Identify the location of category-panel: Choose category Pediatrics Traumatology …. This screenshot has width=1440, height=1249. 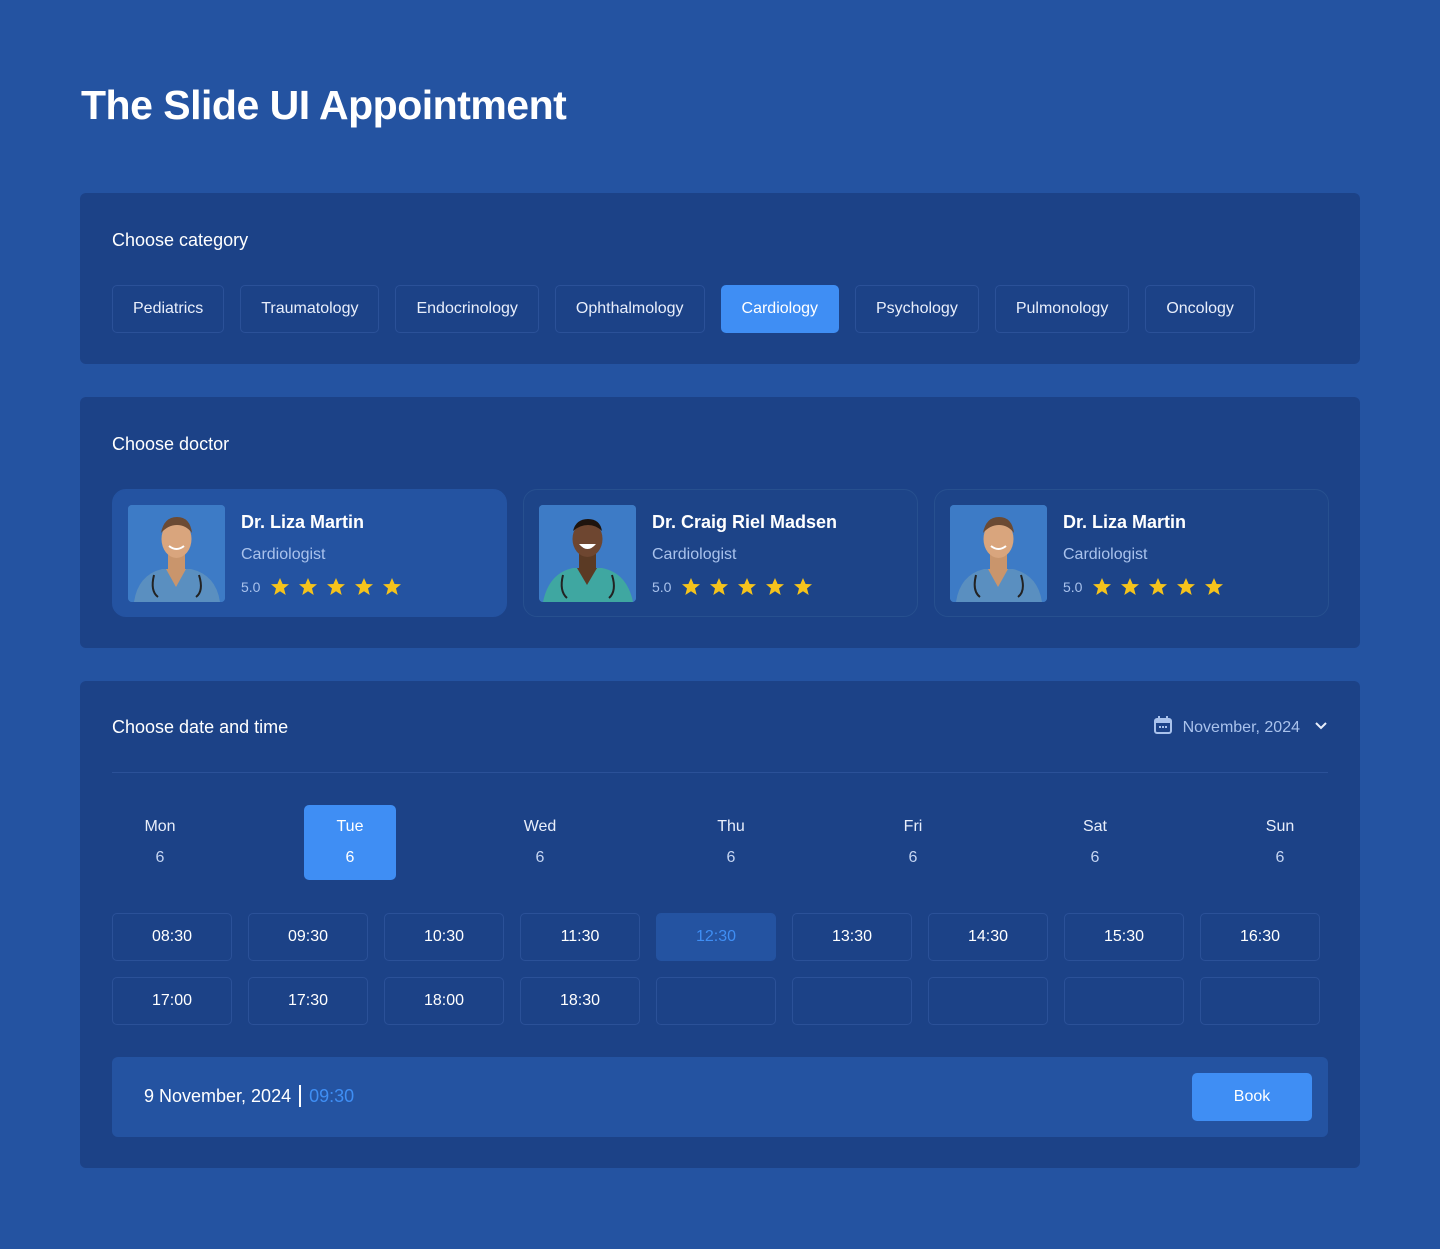
(720, 278).